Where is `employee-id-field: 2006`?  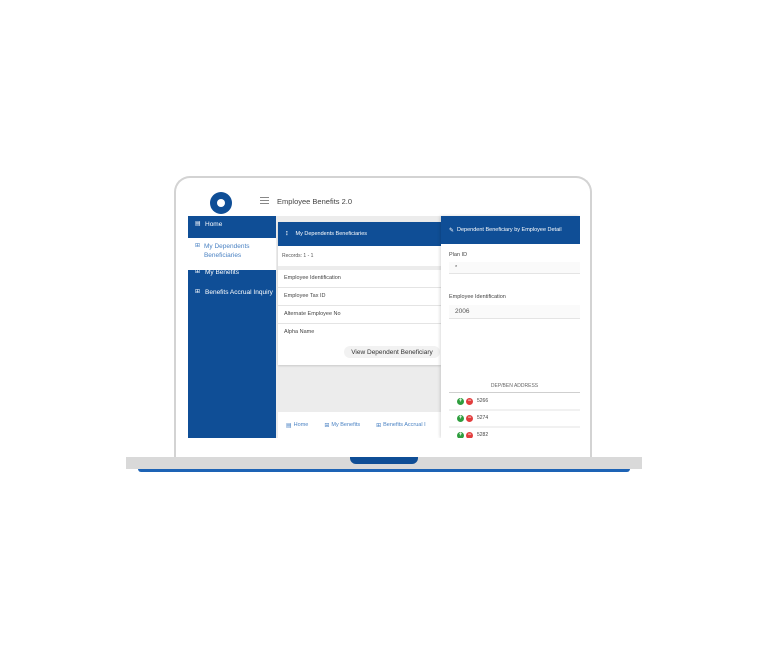
employee-id-field: 2006 is located at coordinates (514, 312).